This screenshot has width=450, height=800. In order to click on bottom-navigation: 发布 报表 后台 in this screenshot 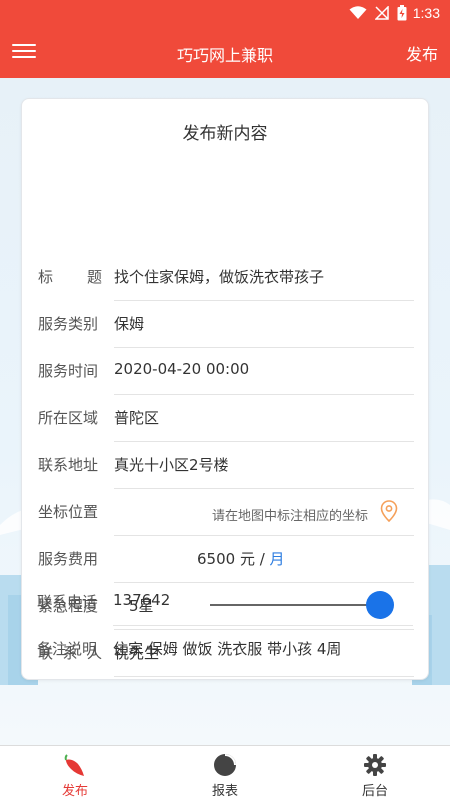, I will do `click(225, 772)`.